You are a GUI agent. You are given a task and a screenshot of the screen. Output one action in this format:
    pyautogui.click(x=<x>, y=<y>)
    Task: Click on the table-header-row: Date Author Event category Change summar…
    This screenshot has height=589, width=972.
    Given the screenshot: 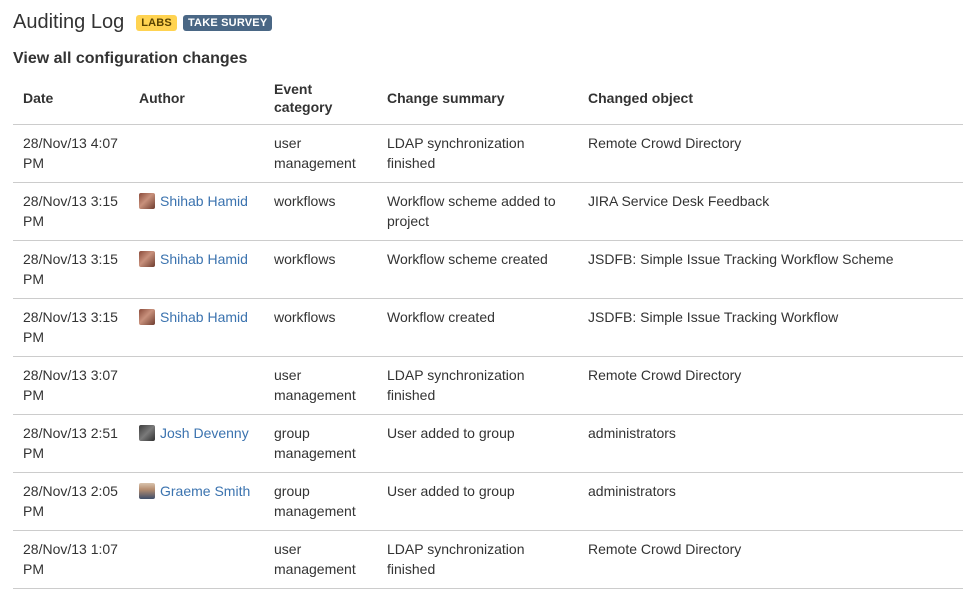 What is the action you would take?
    pyautogui.click(x=488, y=99)
    